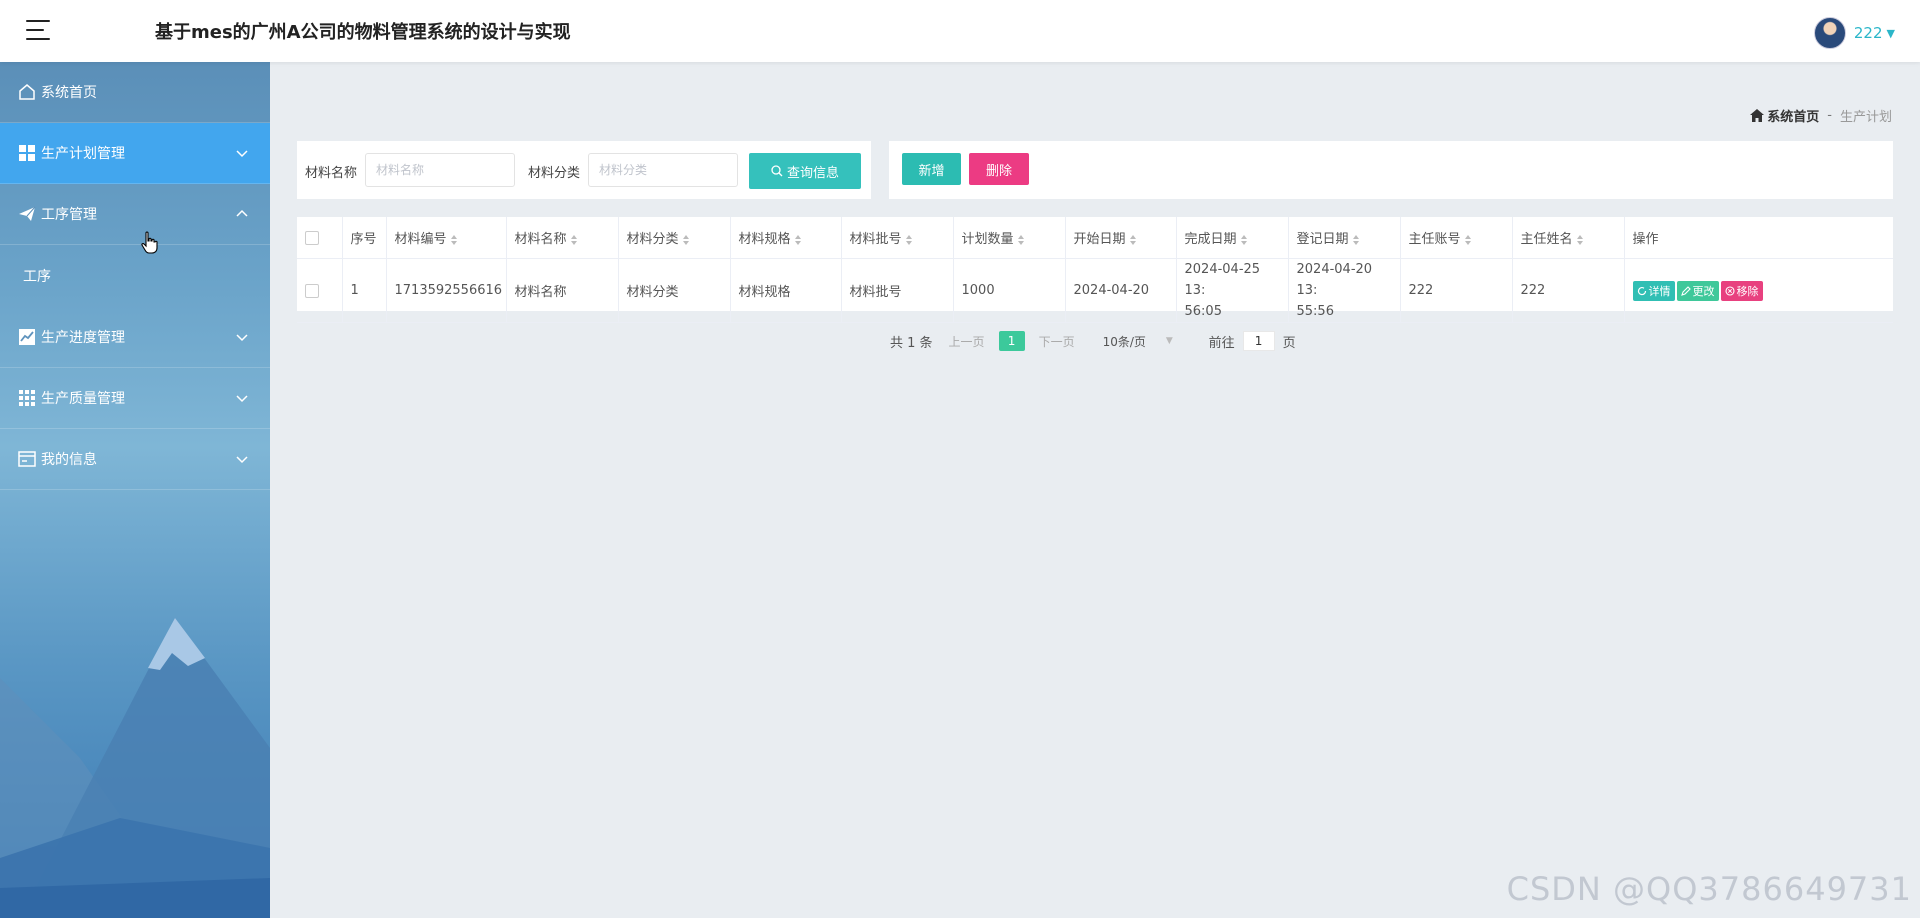  What do you see at coordinates (135, 337) in the screenshot?
I see `sidebar-item-progress: 生产进度管理` at bounding box center [135, 337].